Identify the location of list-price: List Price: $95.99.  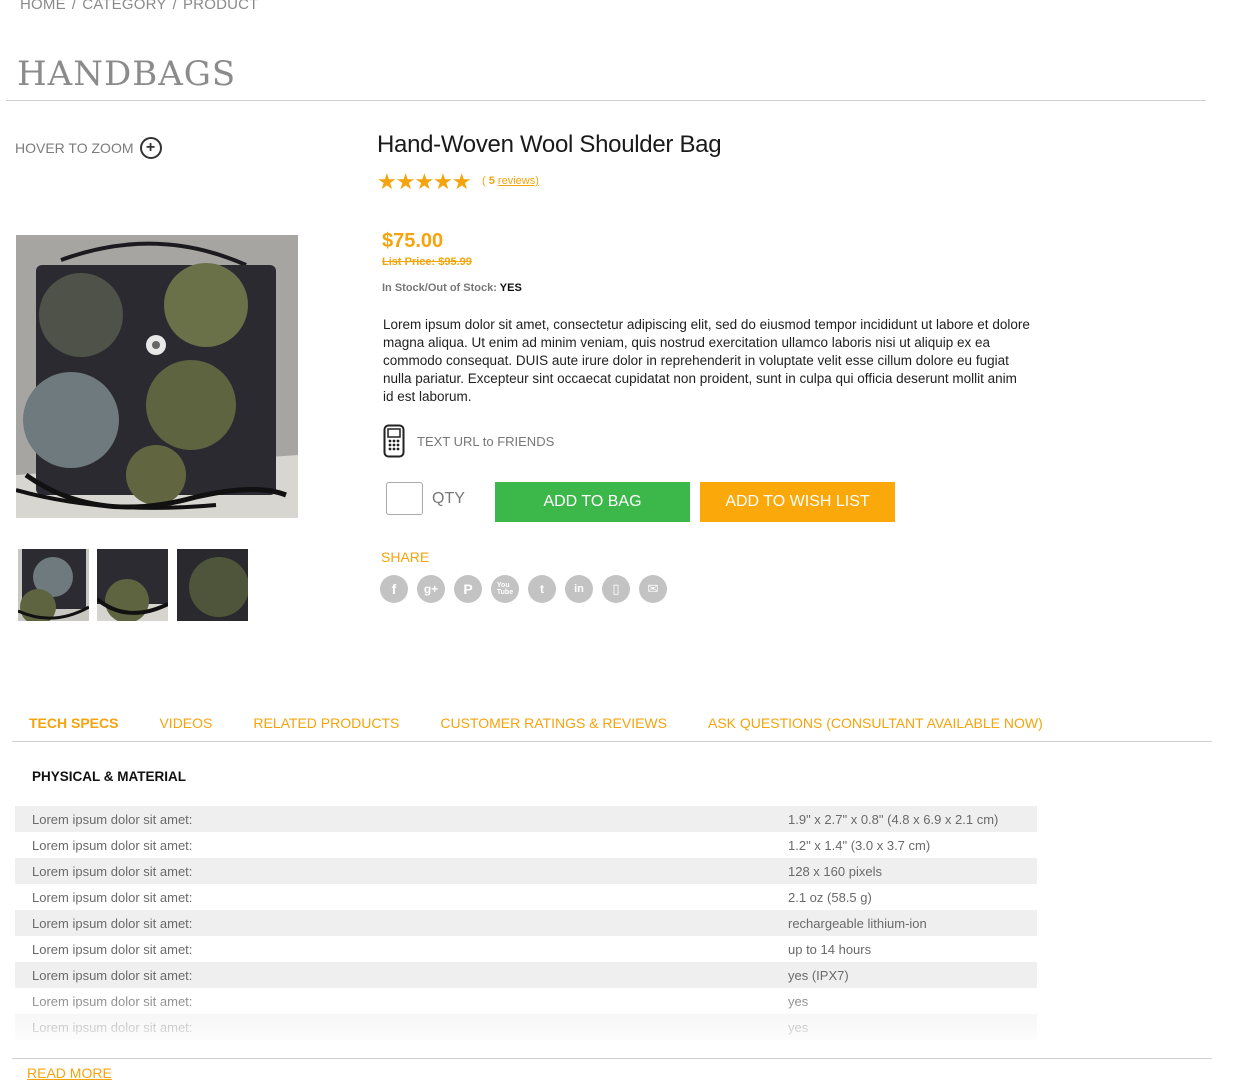
(427, 262).